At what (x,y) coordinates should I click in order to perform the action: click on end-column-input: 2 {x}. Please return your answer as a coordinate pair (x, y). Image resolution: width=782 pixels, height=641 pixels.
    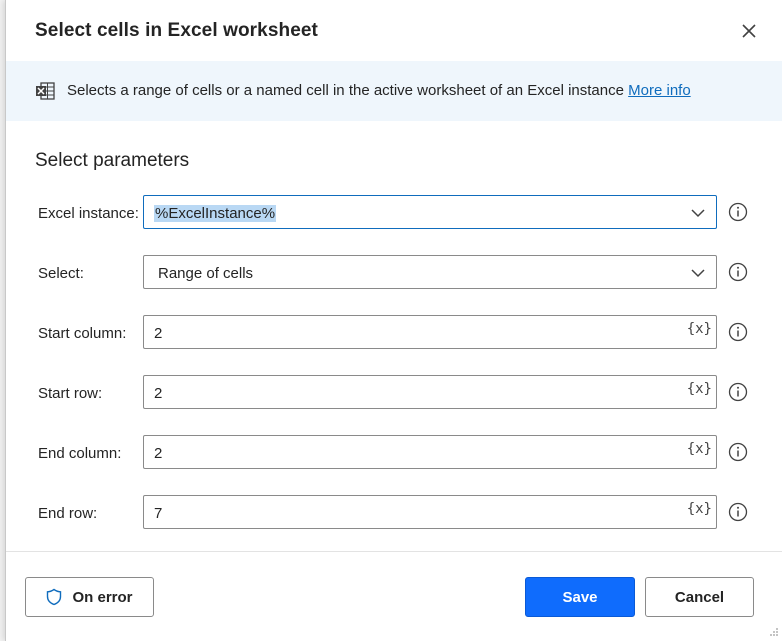
    Looking at the image, I should click on (430, 452).